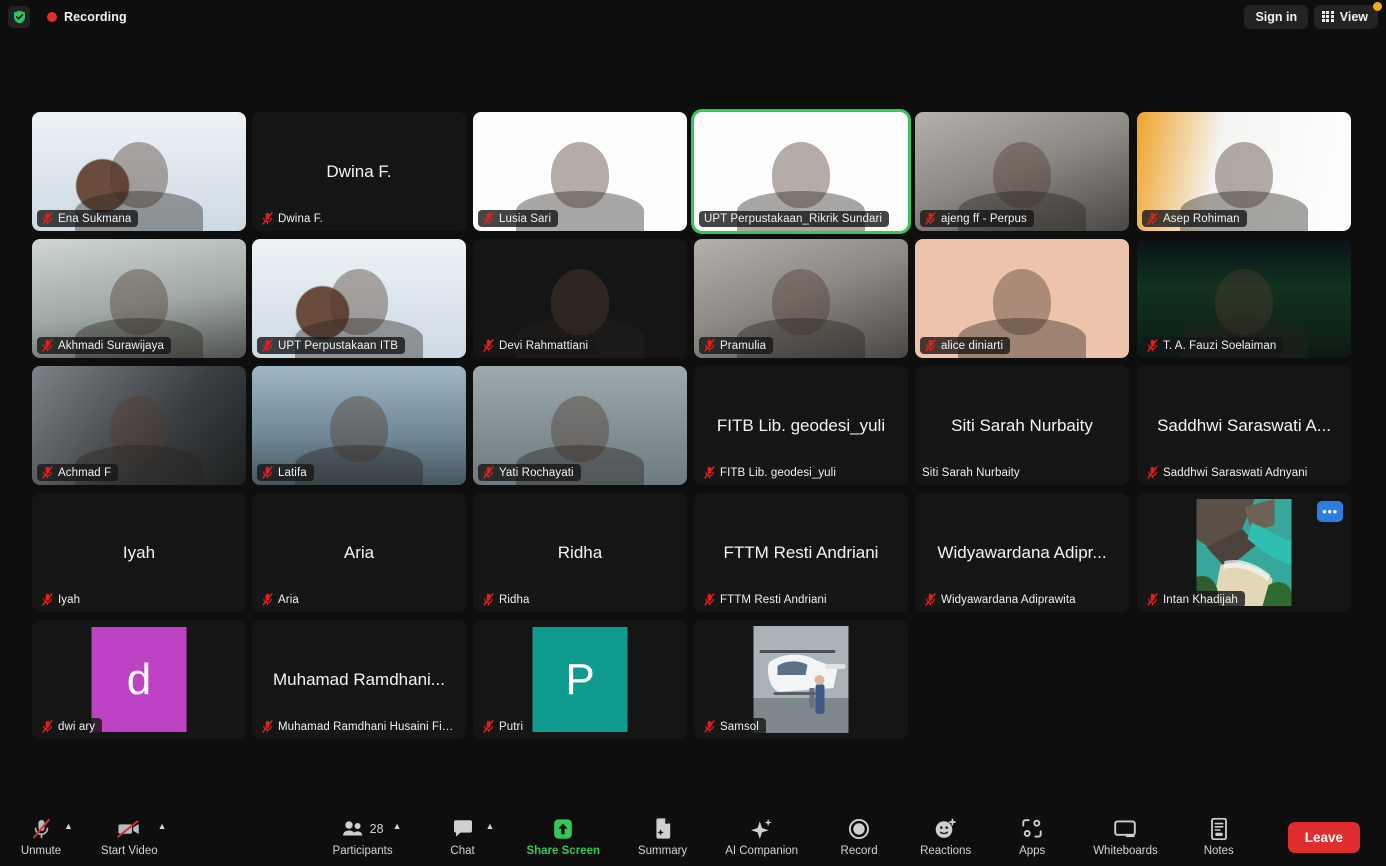  I want to click on participant-name: Intan Khadijah, so click(1200, 599).